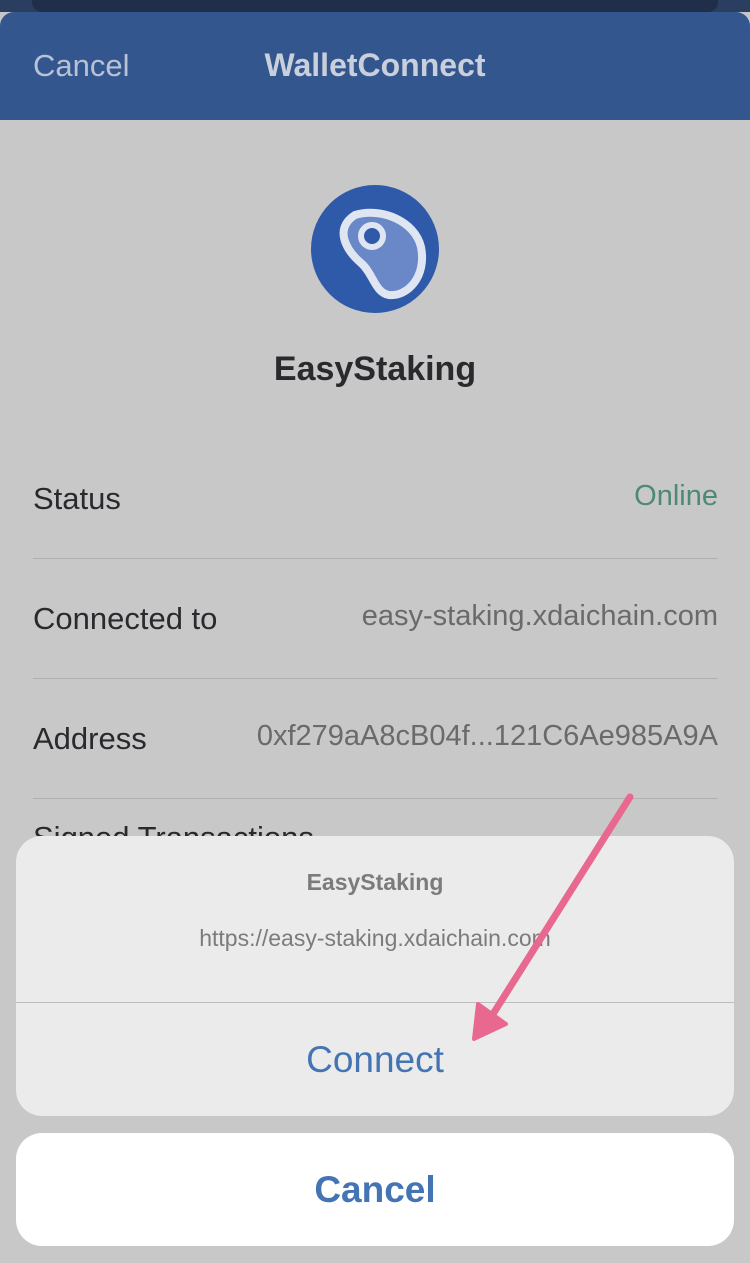 The width and height of the screenshot is (750, 1263). I want to click on top-strip, so click(375, 6).